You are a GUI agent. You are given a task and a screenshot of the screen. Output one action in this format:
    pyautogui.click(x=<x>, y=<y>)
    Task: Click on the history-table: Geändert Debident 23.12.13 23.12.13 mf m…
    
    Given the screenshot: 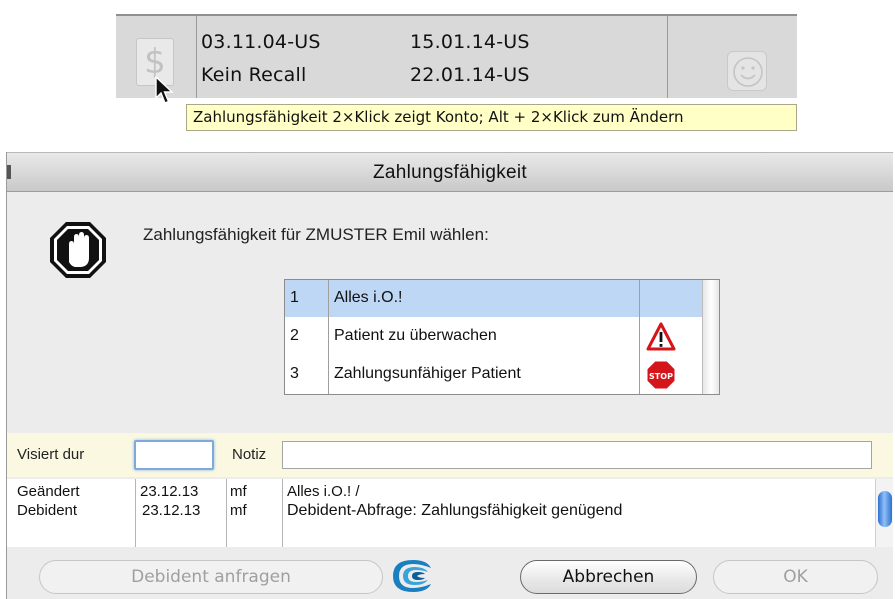 What is the action you would take?
    pyautogui.click(x=450, y=513)
    